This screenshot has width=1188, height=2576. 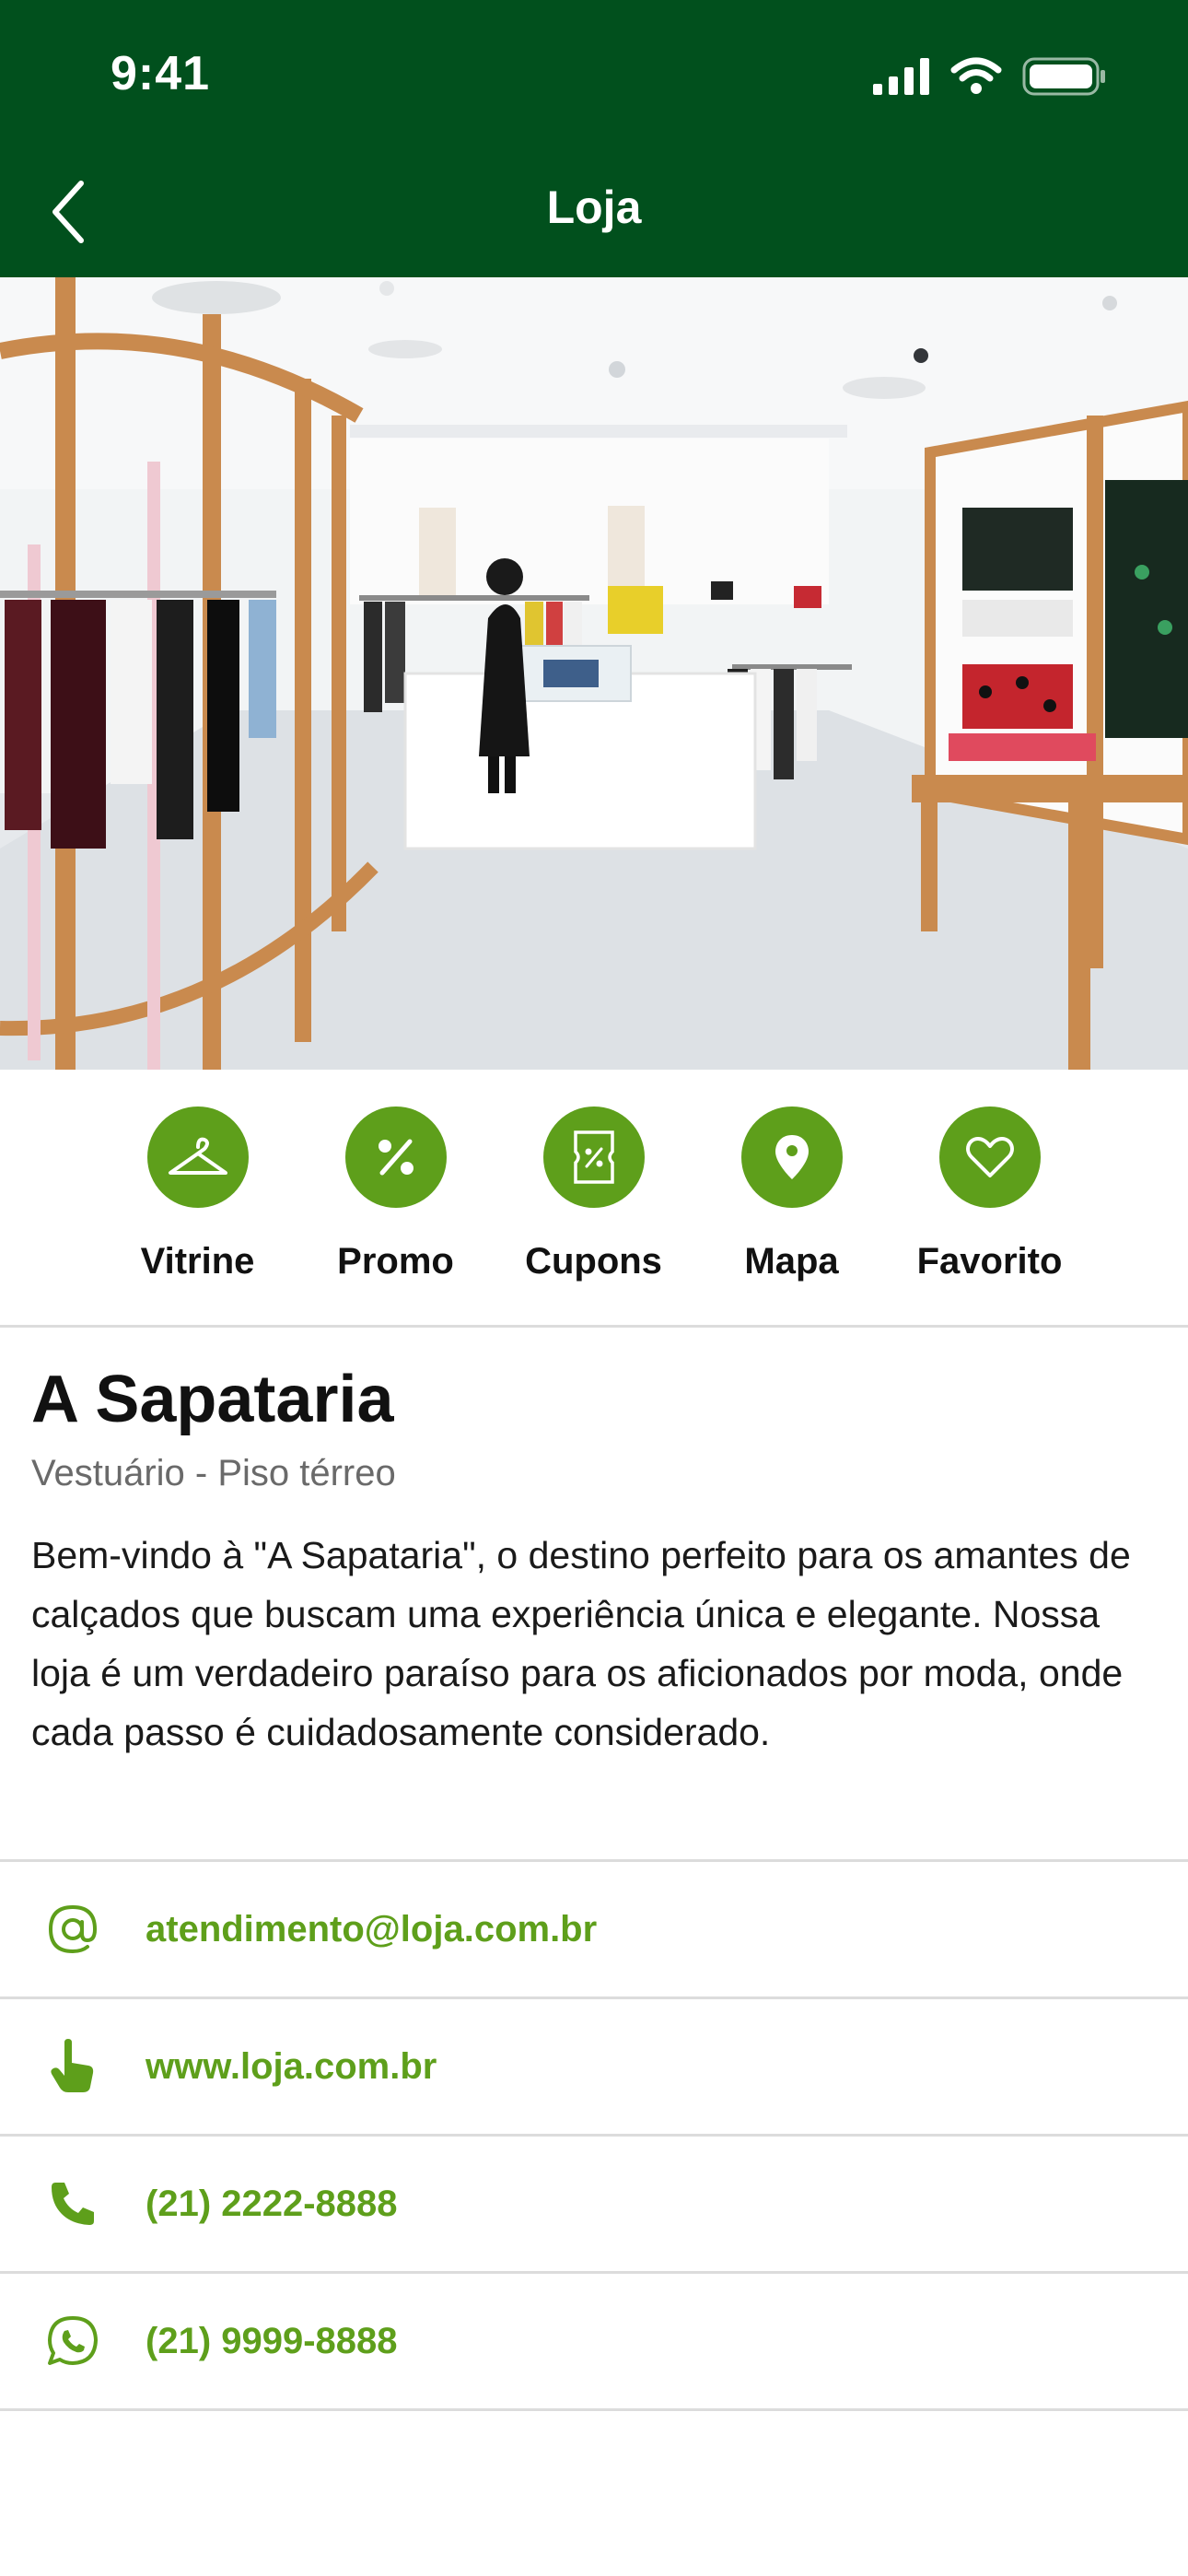 What do you see at coordinates (594, 2205) in the screenshot?
I see `contact-phone: (21) 2222-8888` at bounding box center [594, 2205].